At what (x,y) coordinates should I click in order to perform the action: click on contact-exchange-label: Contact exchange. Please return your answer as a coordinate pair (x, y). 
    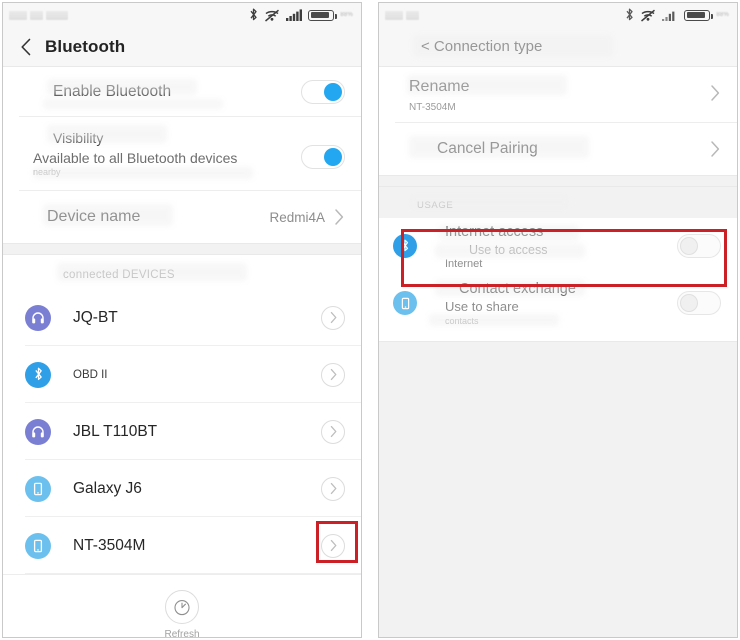
    Looking at the image, I should click on (517, 288).